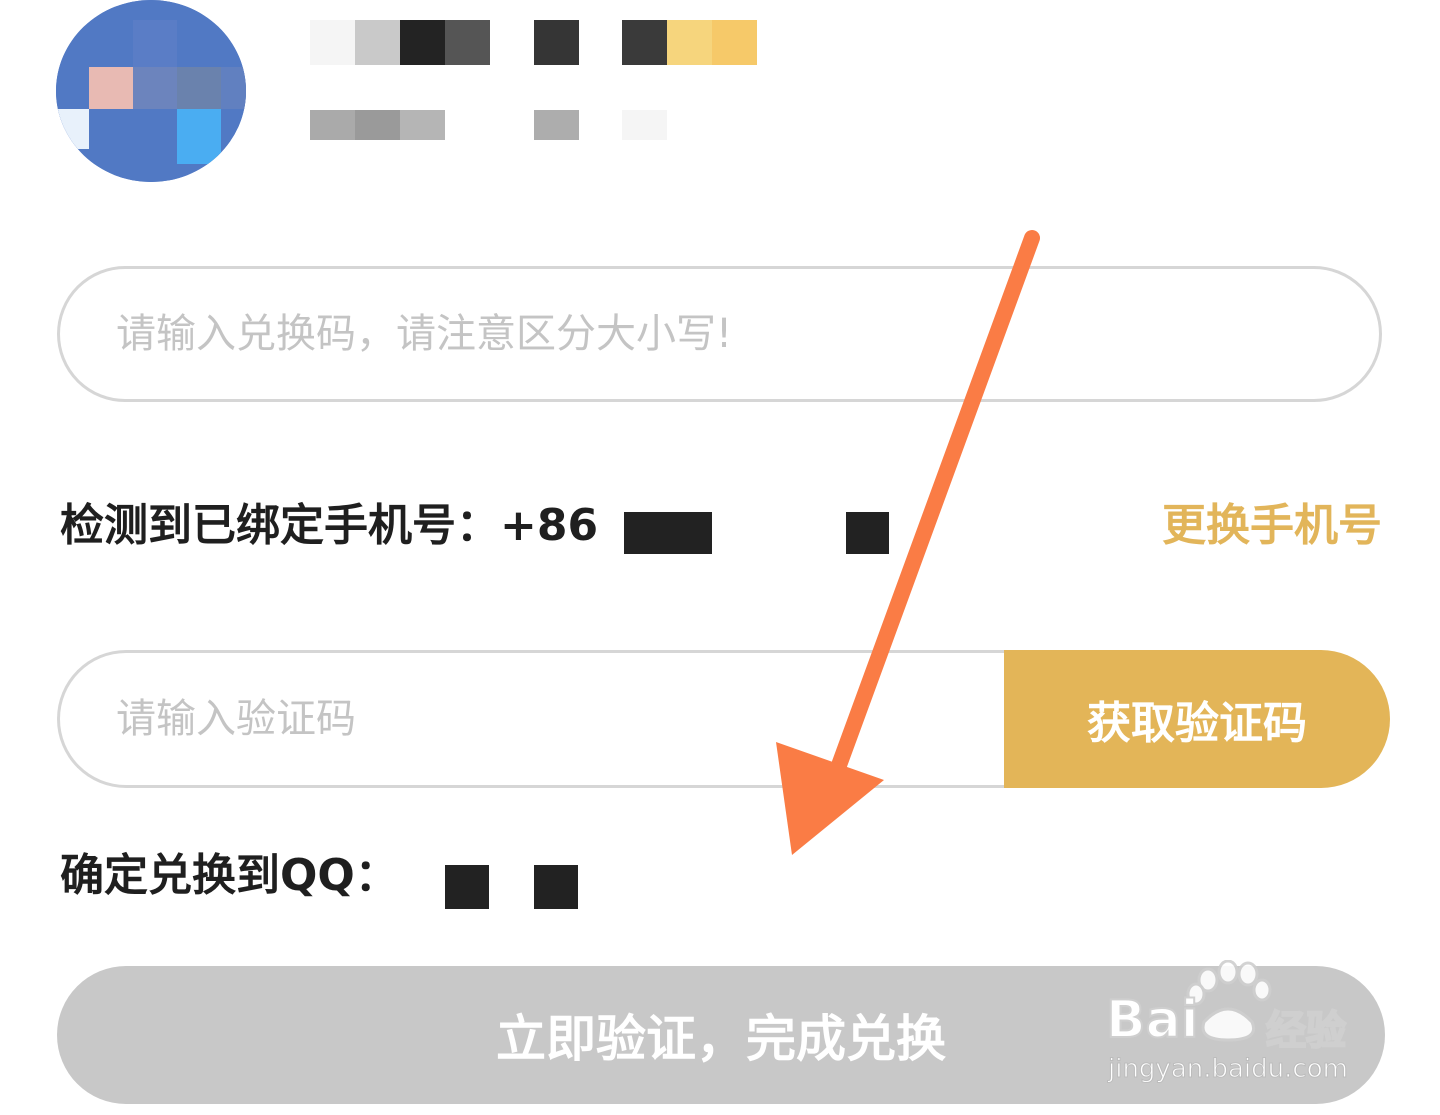 This screenshot has height=1115, width=1440. Describe the element at coordinates (668, 533) in the screenshot. I see `phone-redaction` at that location.